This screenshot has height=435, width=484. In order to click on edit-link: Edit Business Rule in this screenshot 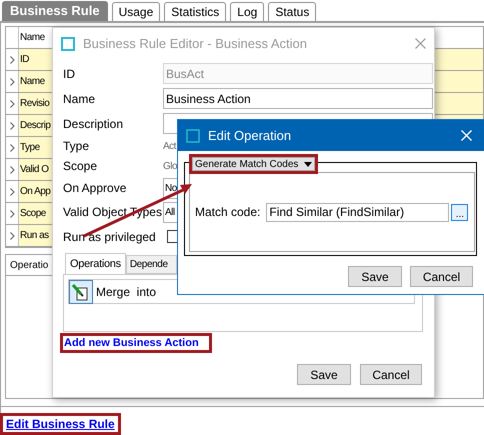, I will do `click(60, 424)`.